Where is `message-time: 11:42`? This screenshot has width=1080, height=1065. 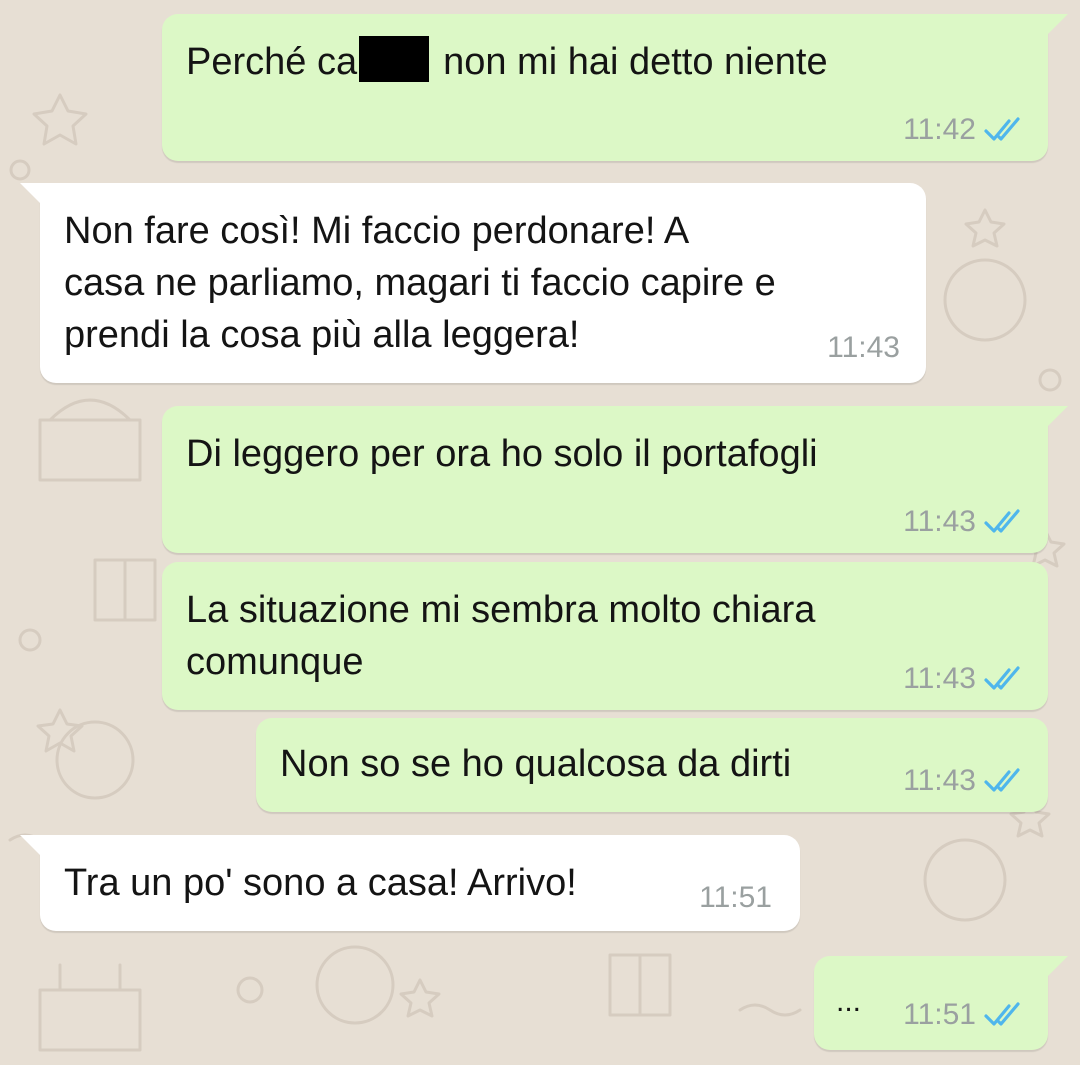
message-time: 11:42 is located at coordinates (939, 129).